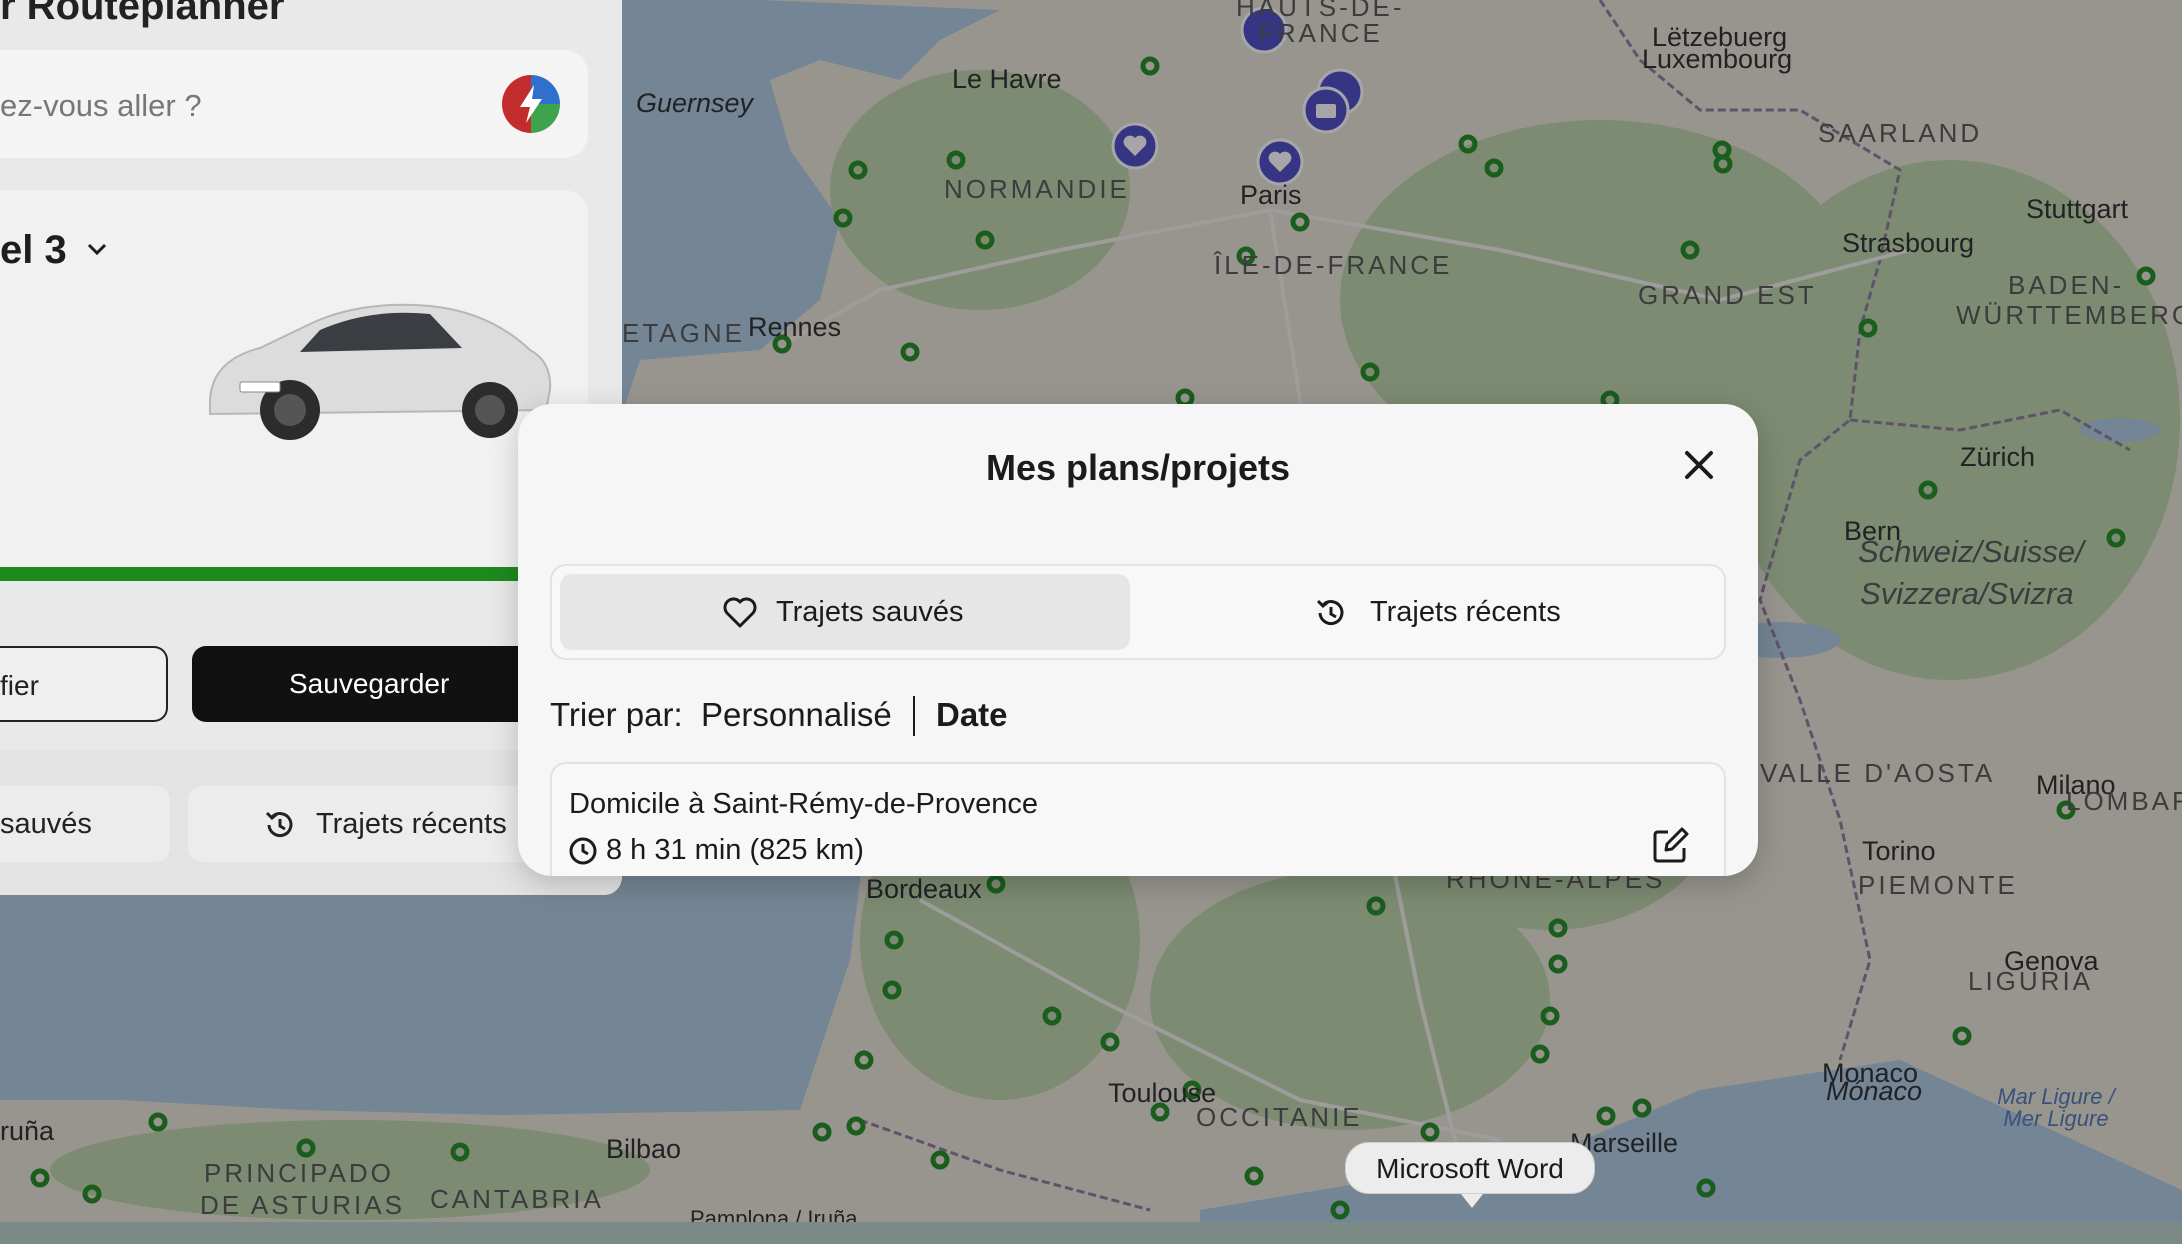  Describe the element at coordinates (33, 250) in the screenshot. I see `vehicle-model: el 3` at that location.